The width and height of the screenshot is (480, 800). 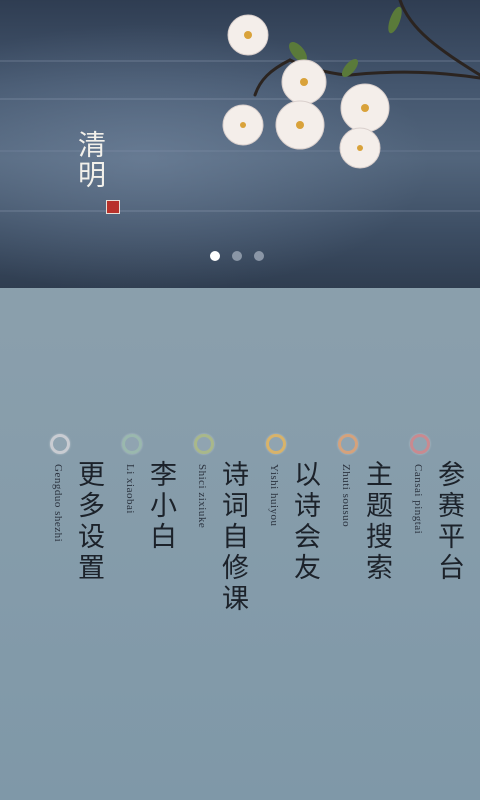 I want to click on menu-item-label: 参赛平台, so click(x=448, y=522).